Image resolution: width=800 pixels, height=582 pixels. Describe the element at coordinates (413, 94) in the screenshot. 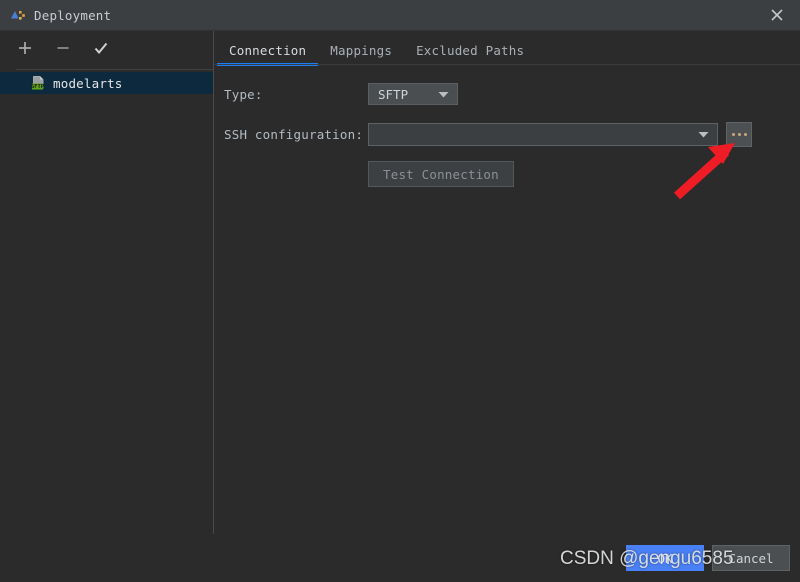

I see `type-select: SFTP` at that location.